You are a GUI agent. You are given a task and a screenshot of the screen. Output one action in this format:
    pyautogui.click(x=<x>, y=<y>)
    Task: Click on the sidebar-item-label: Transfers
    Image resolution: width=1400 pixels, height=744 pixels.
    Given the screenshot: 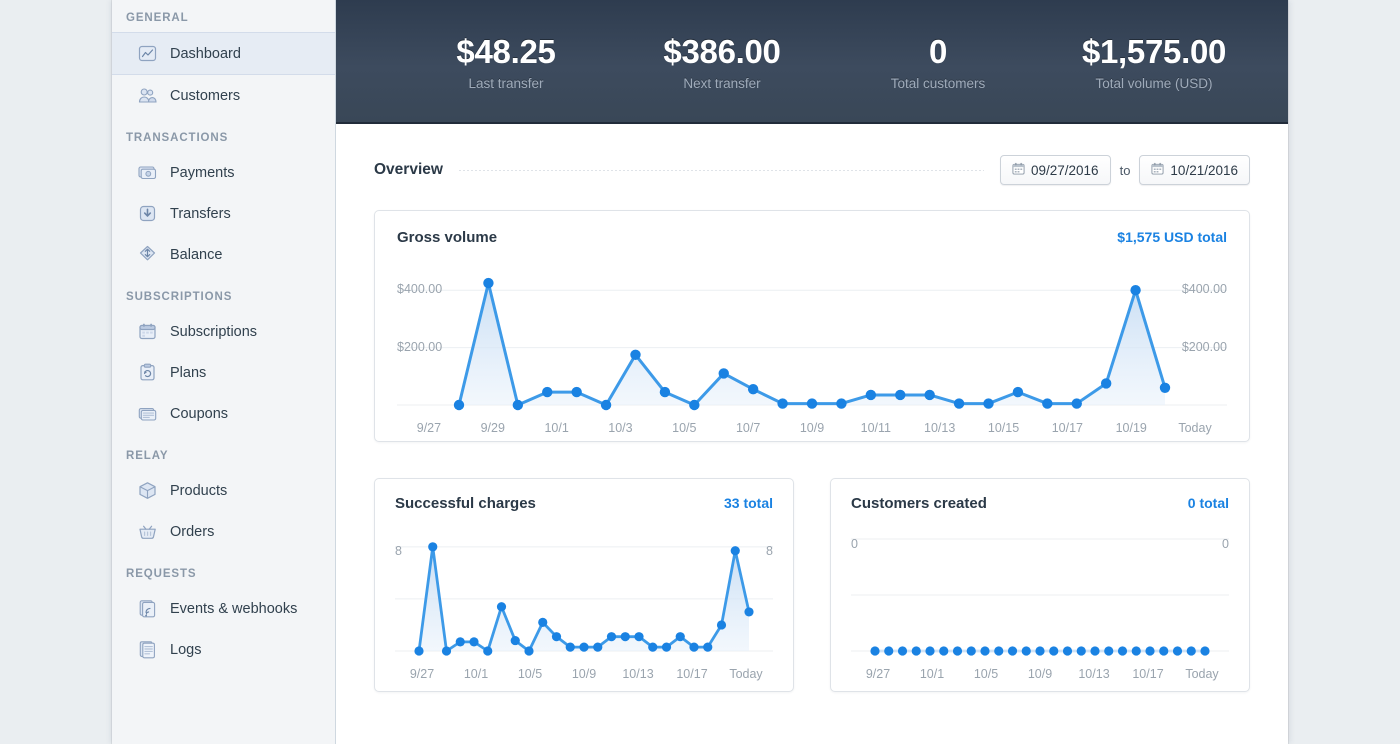 What is the action you would take?
    pyautogui.click(x=200, y=213)
    